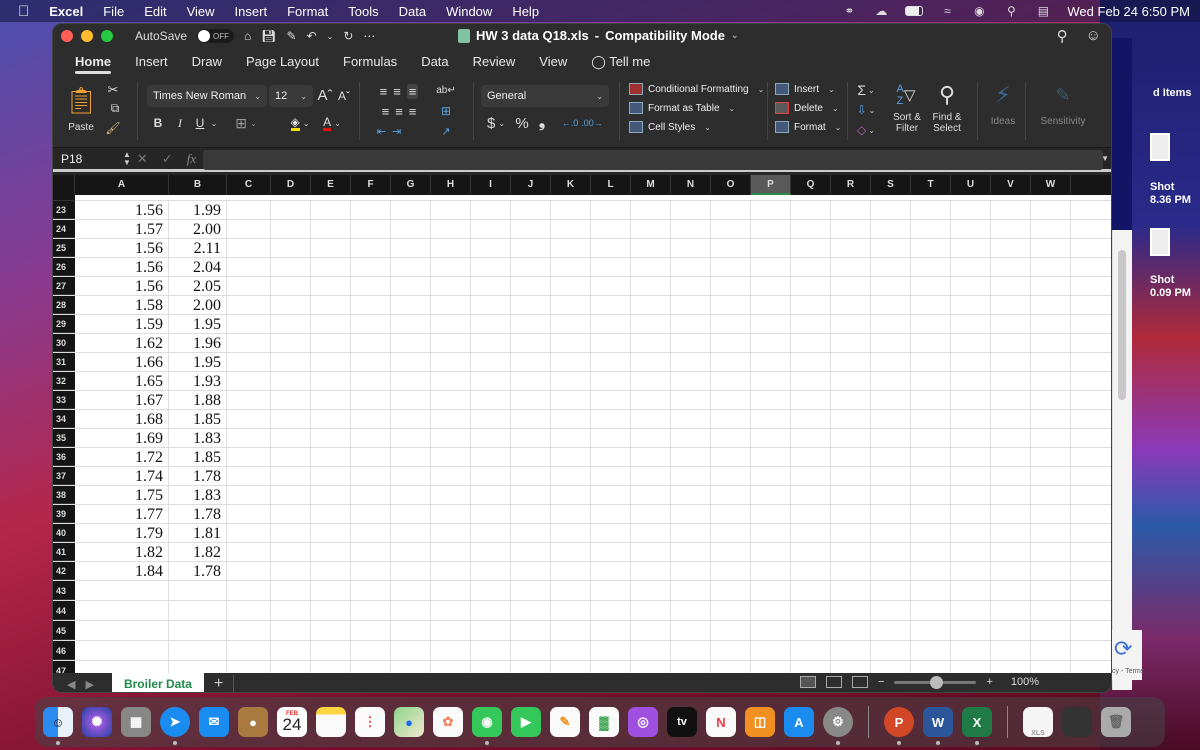 The height and width of the screenshot is (750, 1200). I want to click on cell-f35, so click(371, 438).